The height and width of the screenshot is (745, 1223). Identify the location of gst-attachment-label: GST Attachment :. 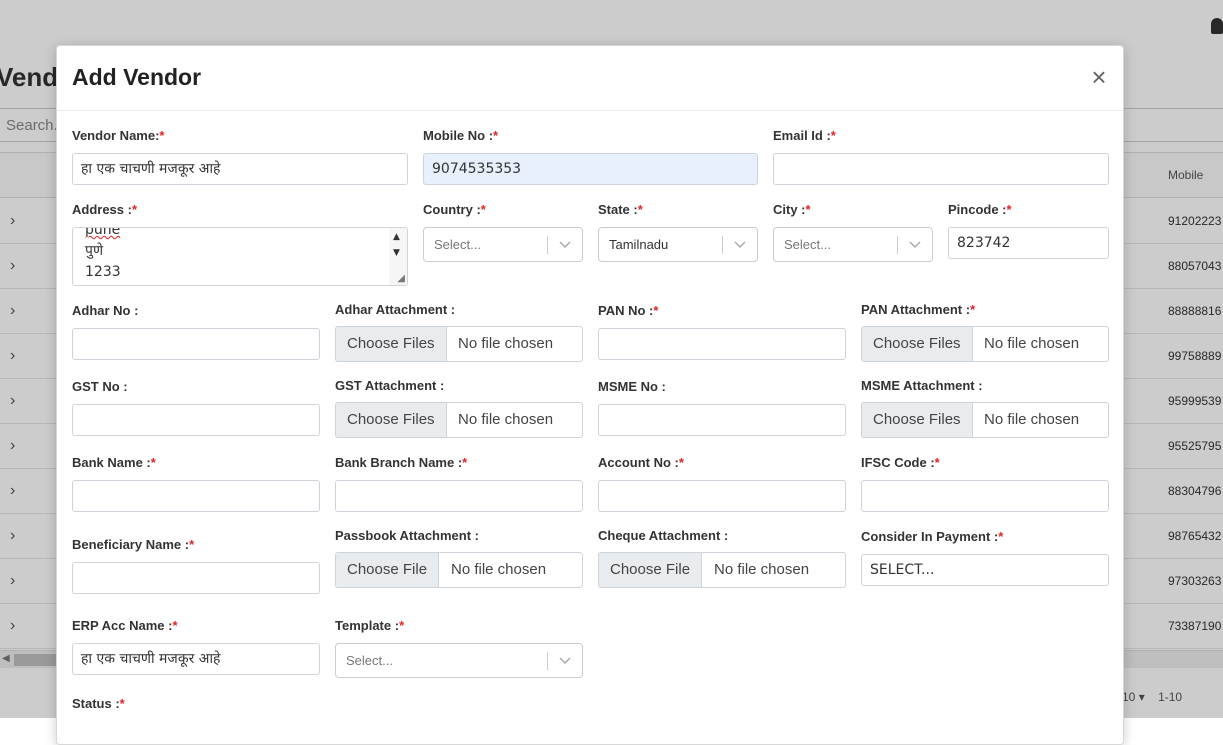
(390, 385).